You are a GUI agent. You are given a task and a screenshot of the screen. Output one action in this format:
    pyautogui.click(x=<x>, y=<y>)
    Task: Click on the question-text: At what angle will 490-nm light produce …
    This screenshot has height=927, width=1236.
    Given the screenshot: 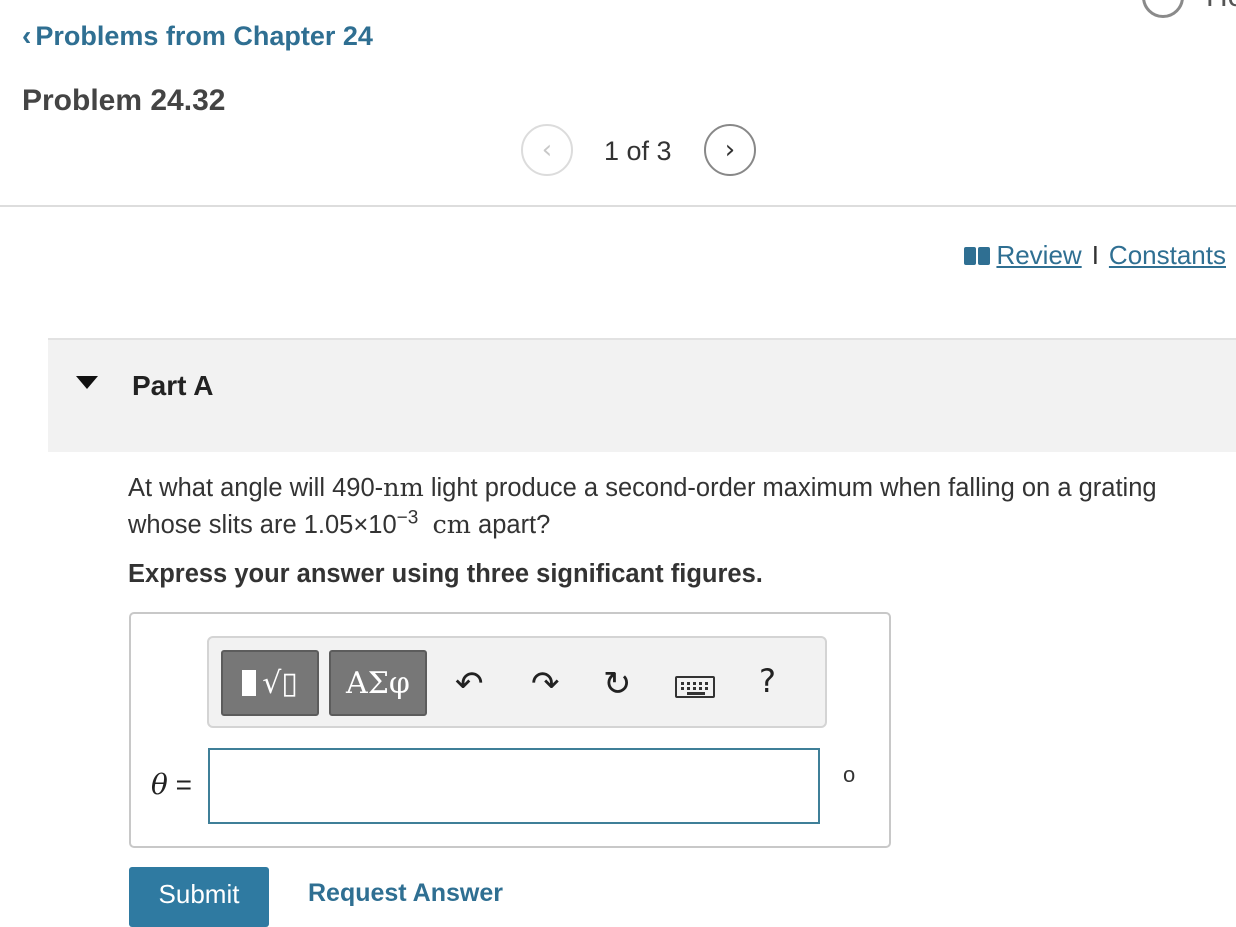 What is the action you would take?
    pyautogui.click(x=668, y=507)
    